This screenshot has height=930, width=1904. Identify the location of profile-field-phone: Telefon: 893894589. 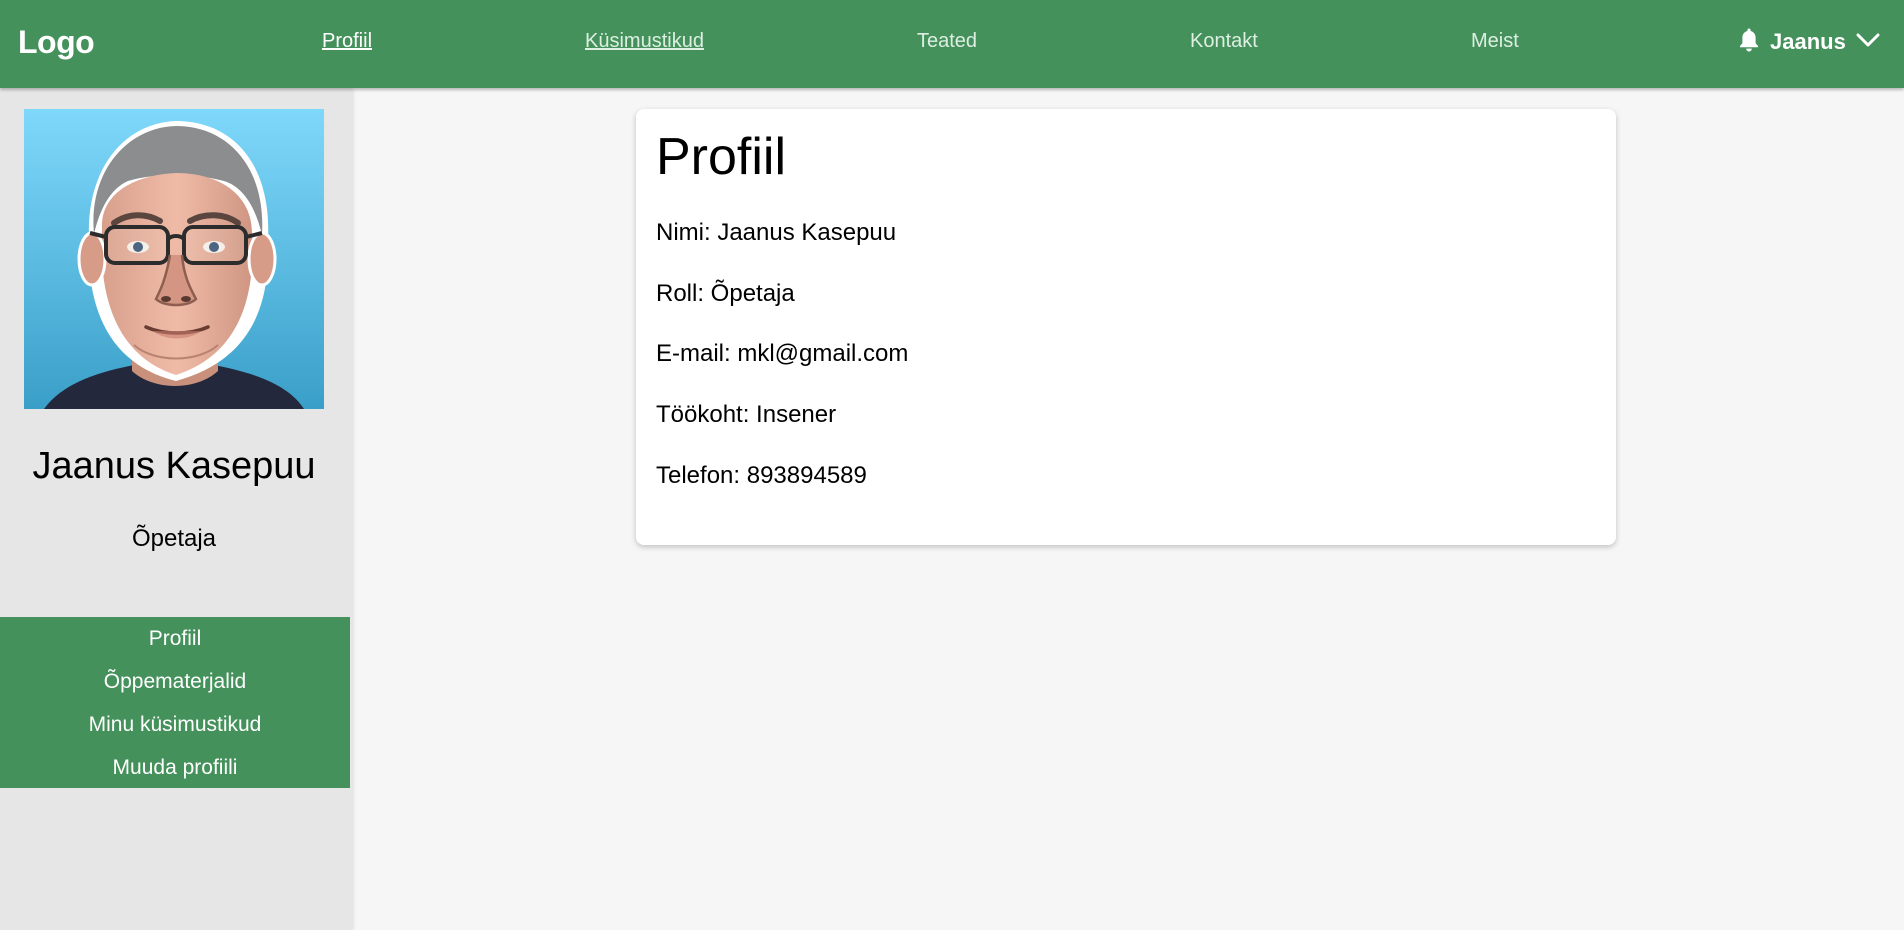
(761, 475).